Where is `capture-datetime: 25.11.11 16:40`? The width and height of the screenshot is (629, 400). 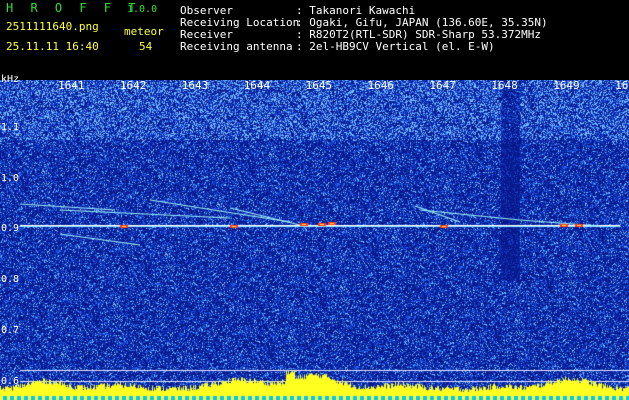 capture-datetime: 25.11.11 16:40 is located at coordinates (52, 46).